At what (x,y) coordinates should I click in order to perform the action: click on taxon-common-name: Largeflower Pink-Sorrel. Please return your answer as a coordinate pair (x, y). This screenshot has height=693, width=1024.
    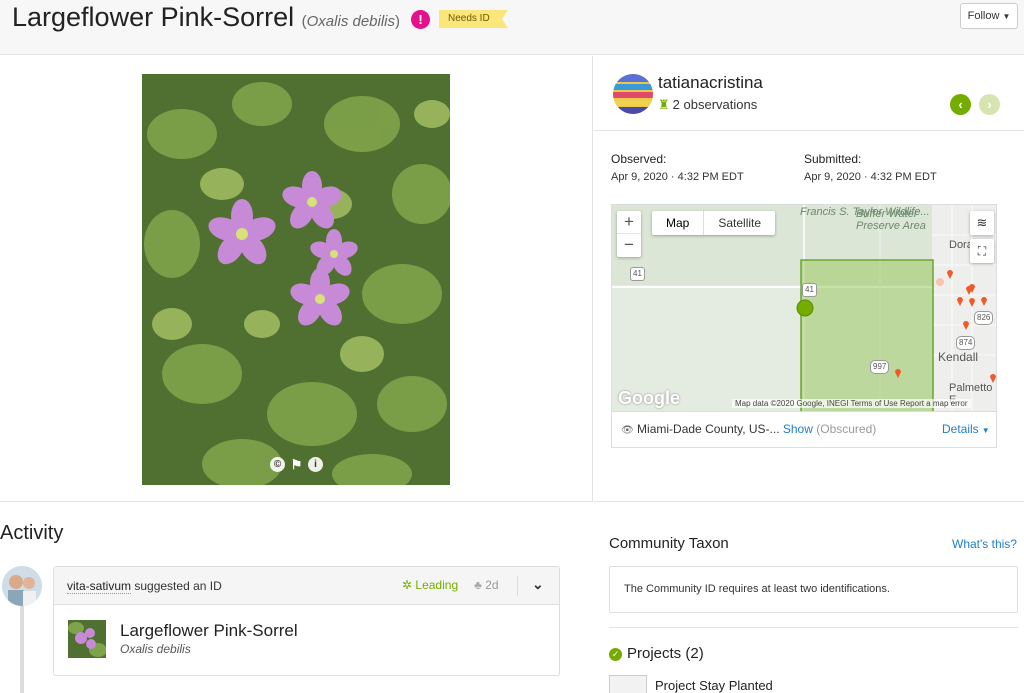
    Looking at the image, I should click on (209, 631).